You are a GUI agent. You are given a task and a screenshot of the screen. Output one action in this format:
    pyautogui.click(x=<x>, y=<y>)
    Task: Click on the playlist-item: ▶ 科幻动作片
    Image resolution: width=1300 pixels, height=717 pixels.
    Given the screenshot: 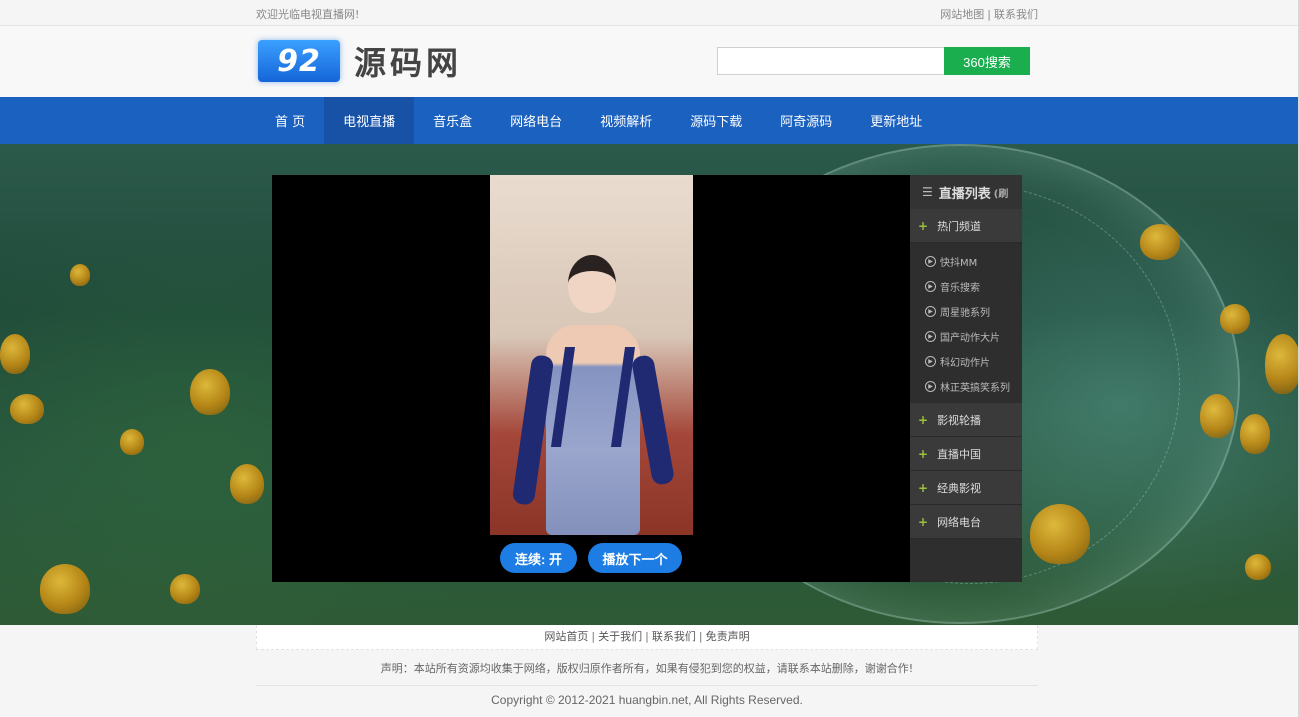 What is the action you would take?
    pyautogui.click(x=966, y=361)
    